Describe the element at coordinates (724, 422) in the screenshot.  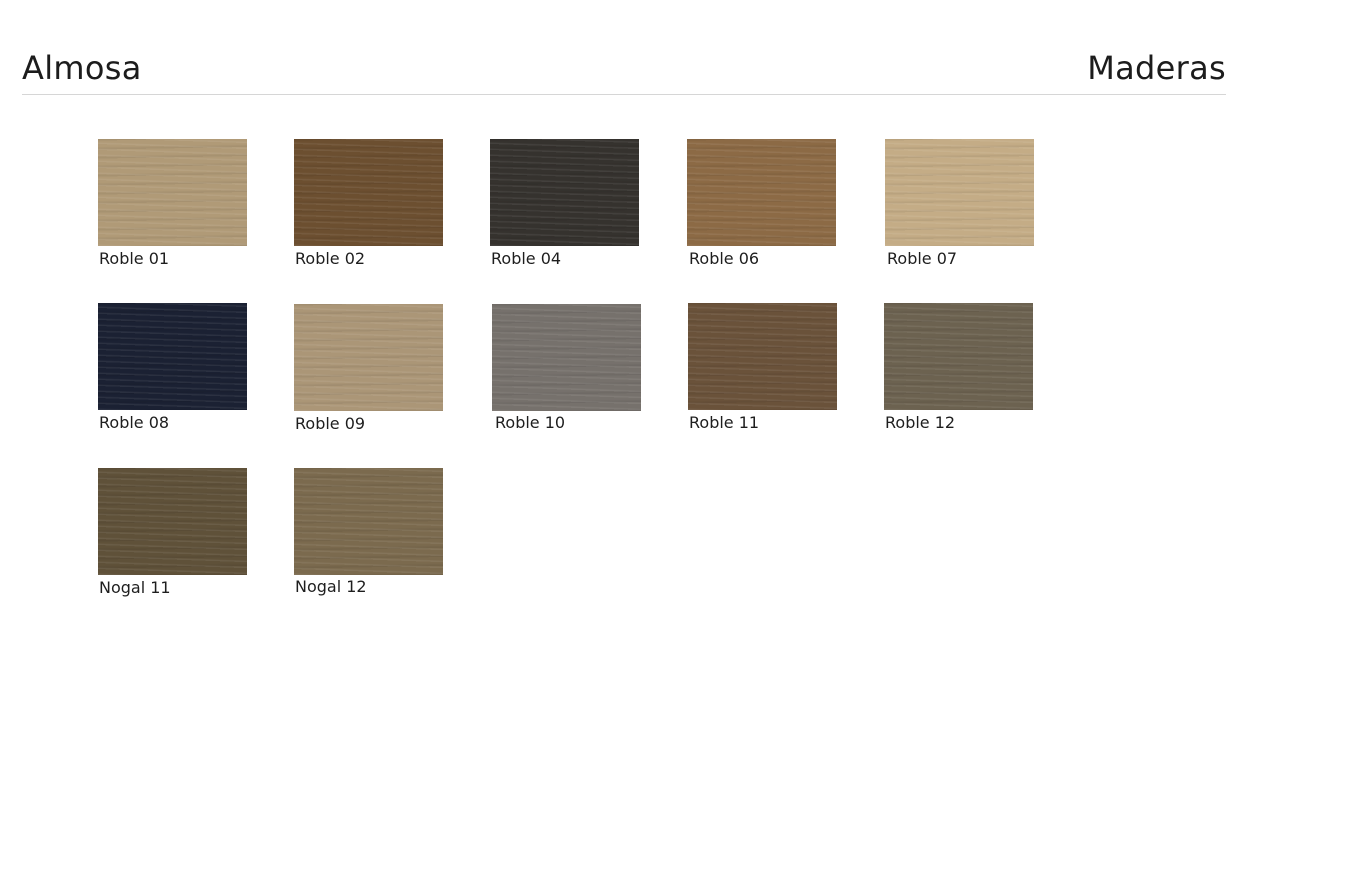
I see `swatch-label: Roble 11` at that location.